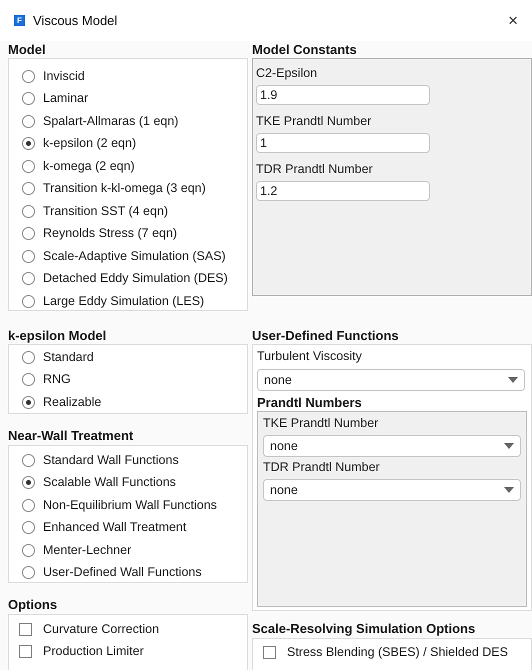 This screenshot has height=670, width=532. What do you see at coordinates (33, 605) in the screenshot?
I see `section-title: Options` at bounding box center [33, 605].